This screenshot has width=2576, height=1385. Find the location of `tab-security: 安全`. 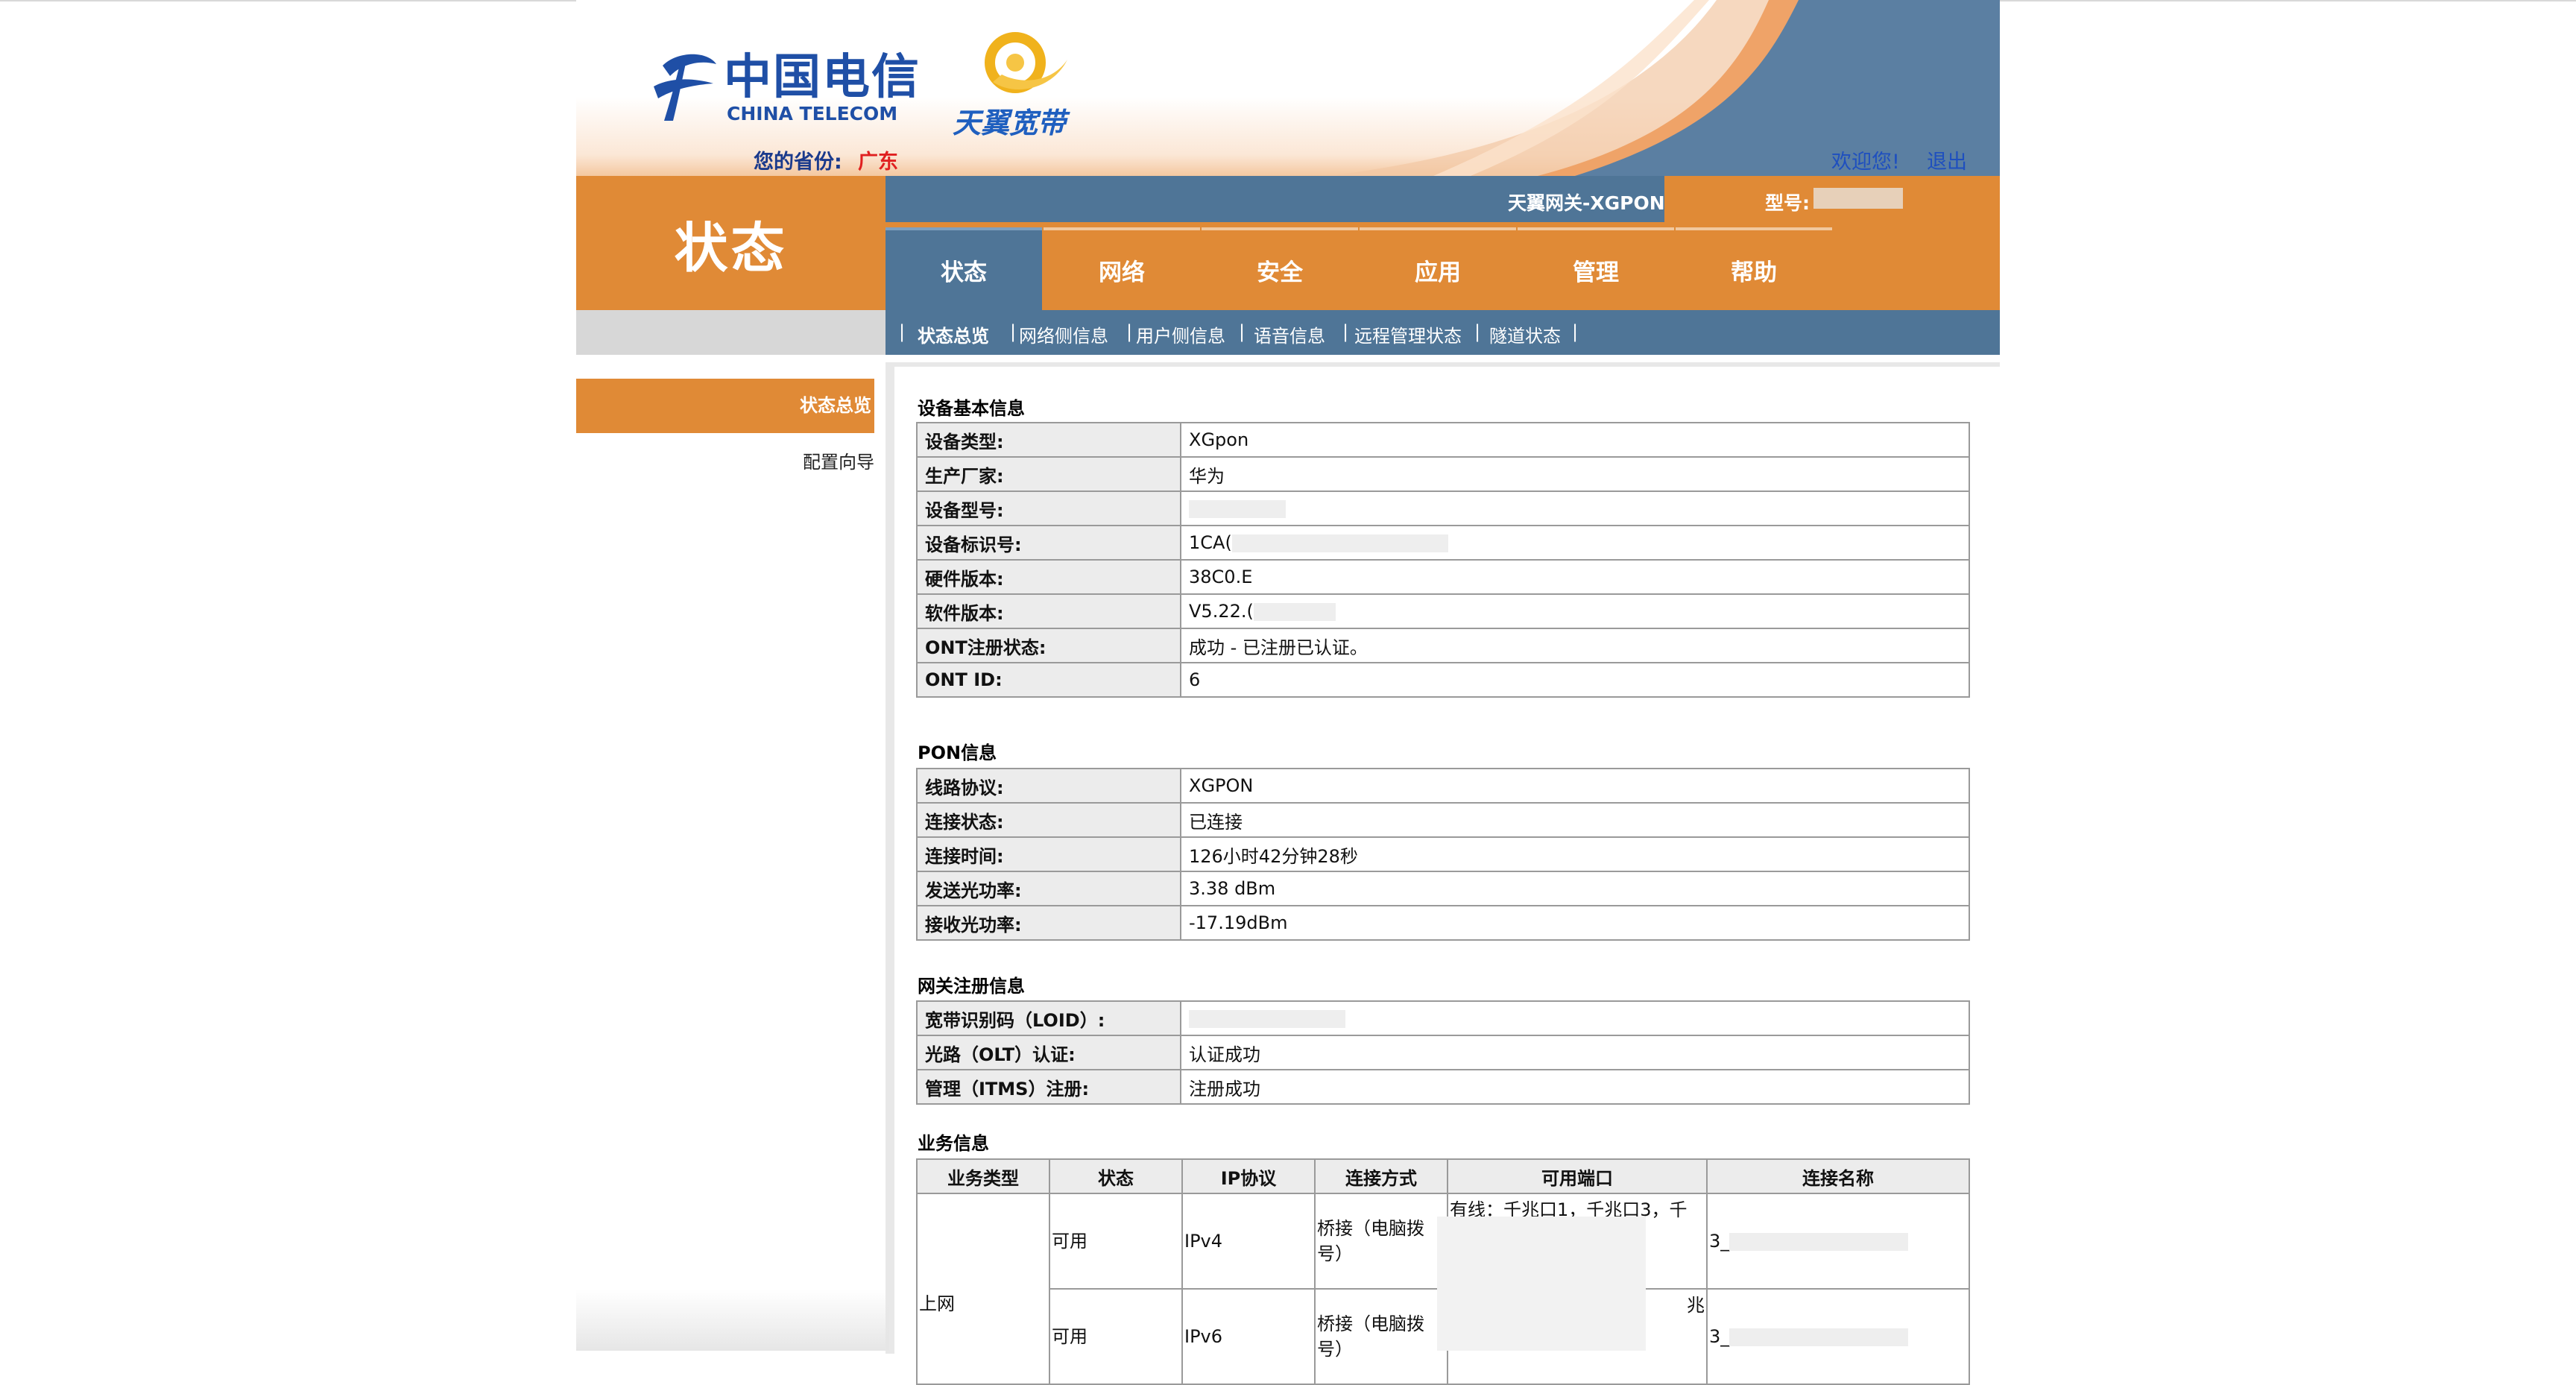

tab-security: 安全 is located at coordinates (1280, 268).